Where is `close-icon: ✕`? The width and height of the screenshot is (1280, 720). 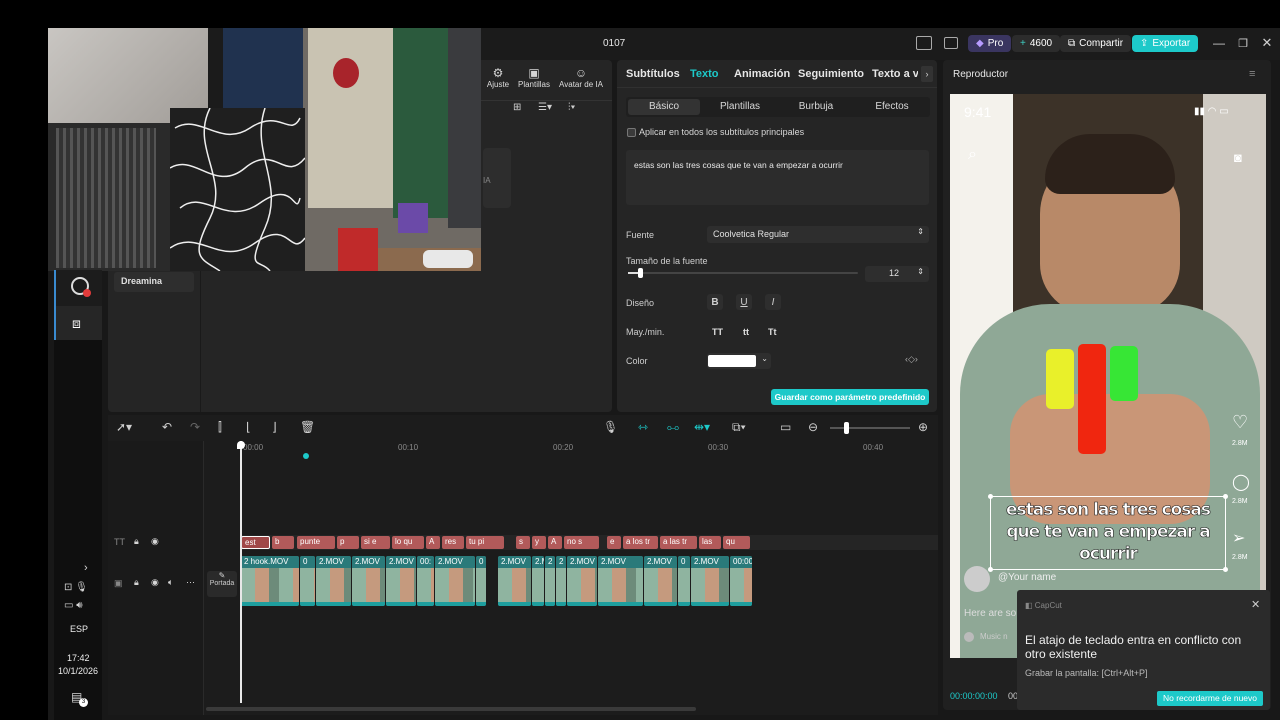 close-icon: ✕ is located at coordinates (1267, 43).